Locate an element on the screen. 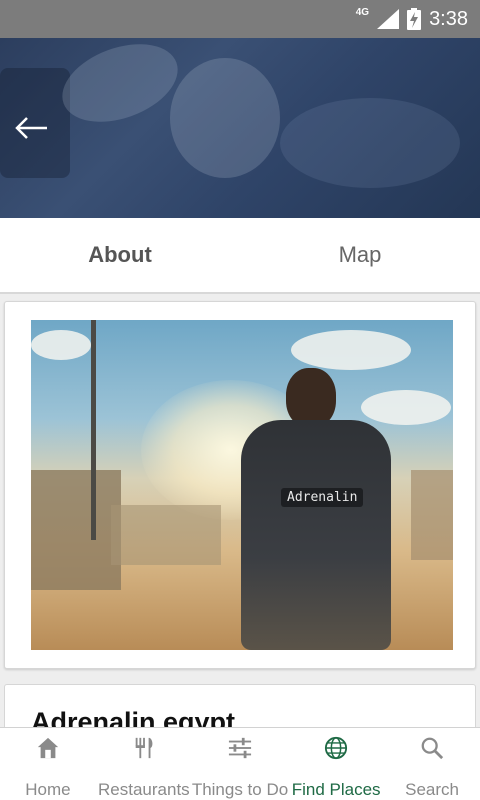 This screenshot has height=800, width=480. fork-knife-icon is located at coordinates (144, 748).